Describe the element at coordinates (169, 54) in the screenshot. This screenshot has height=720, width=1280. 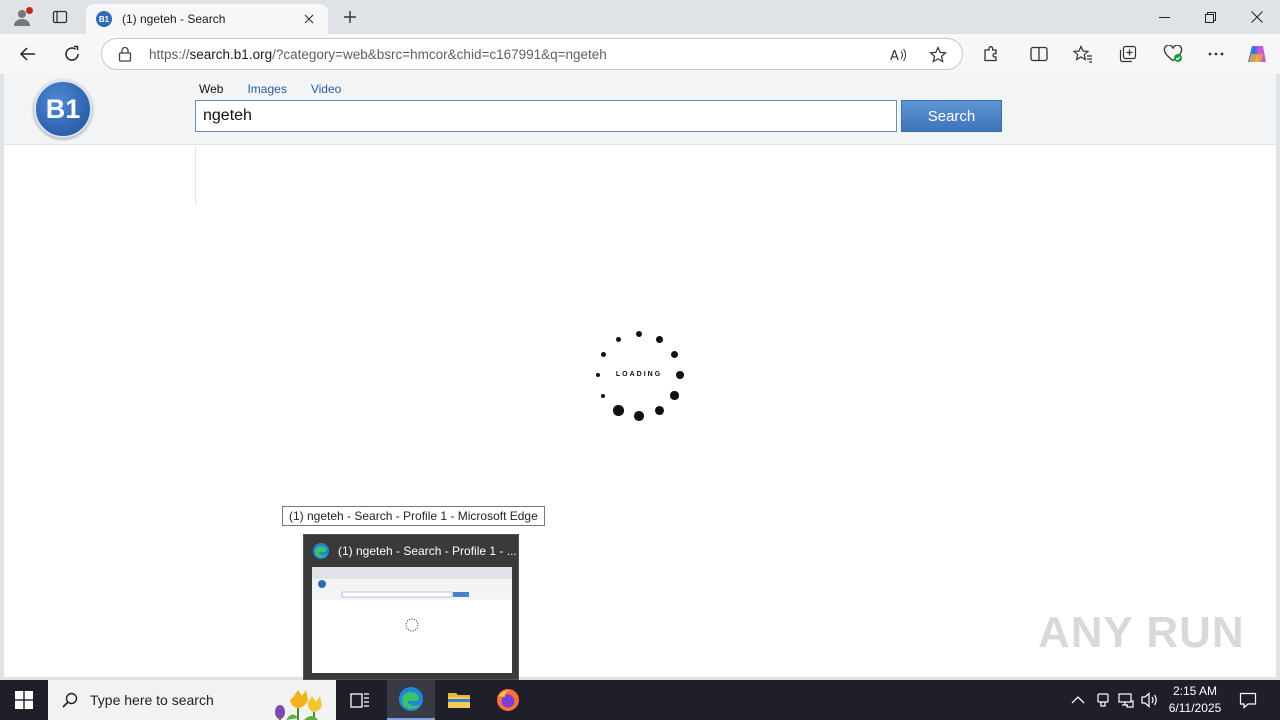
I see `url-scheme: https://` at that location.